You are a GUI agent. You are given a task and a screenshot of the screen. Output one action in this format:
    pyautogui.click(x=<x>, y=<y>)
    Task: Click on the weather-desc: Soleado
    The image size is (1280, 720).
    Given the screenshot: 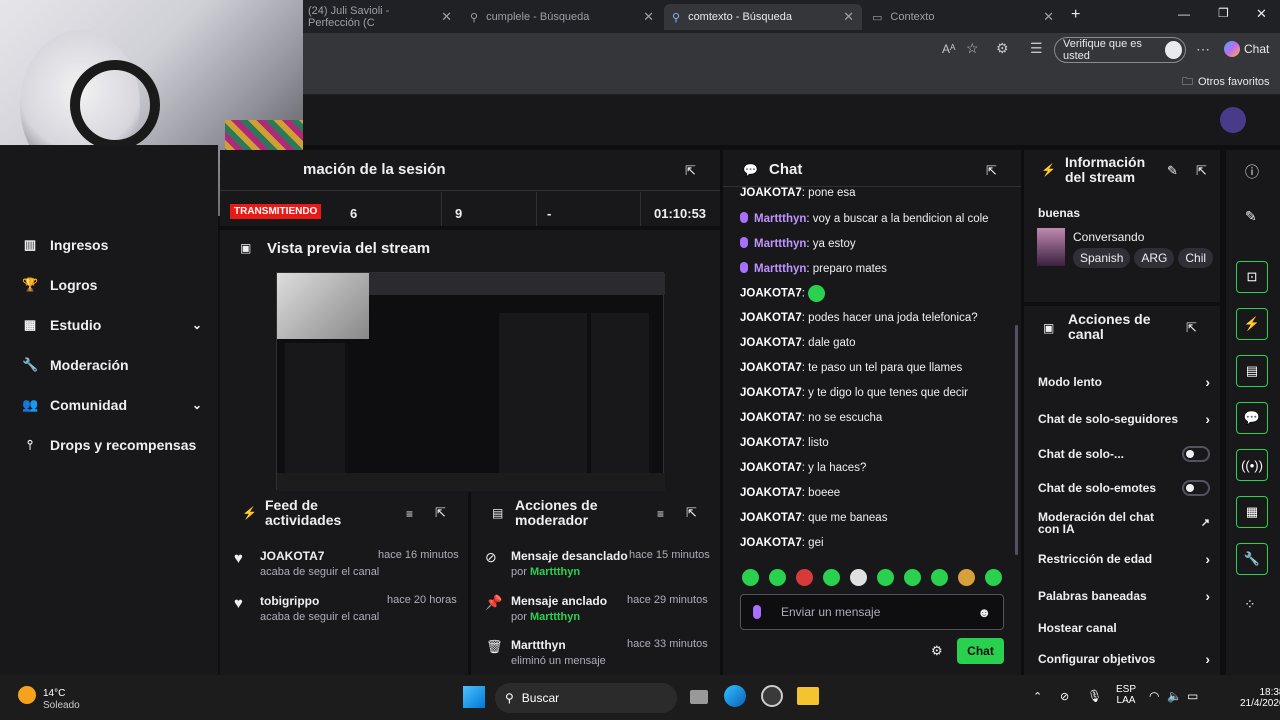 What is the action you would take?
    pyautogui.click(x=61, y=705)
    